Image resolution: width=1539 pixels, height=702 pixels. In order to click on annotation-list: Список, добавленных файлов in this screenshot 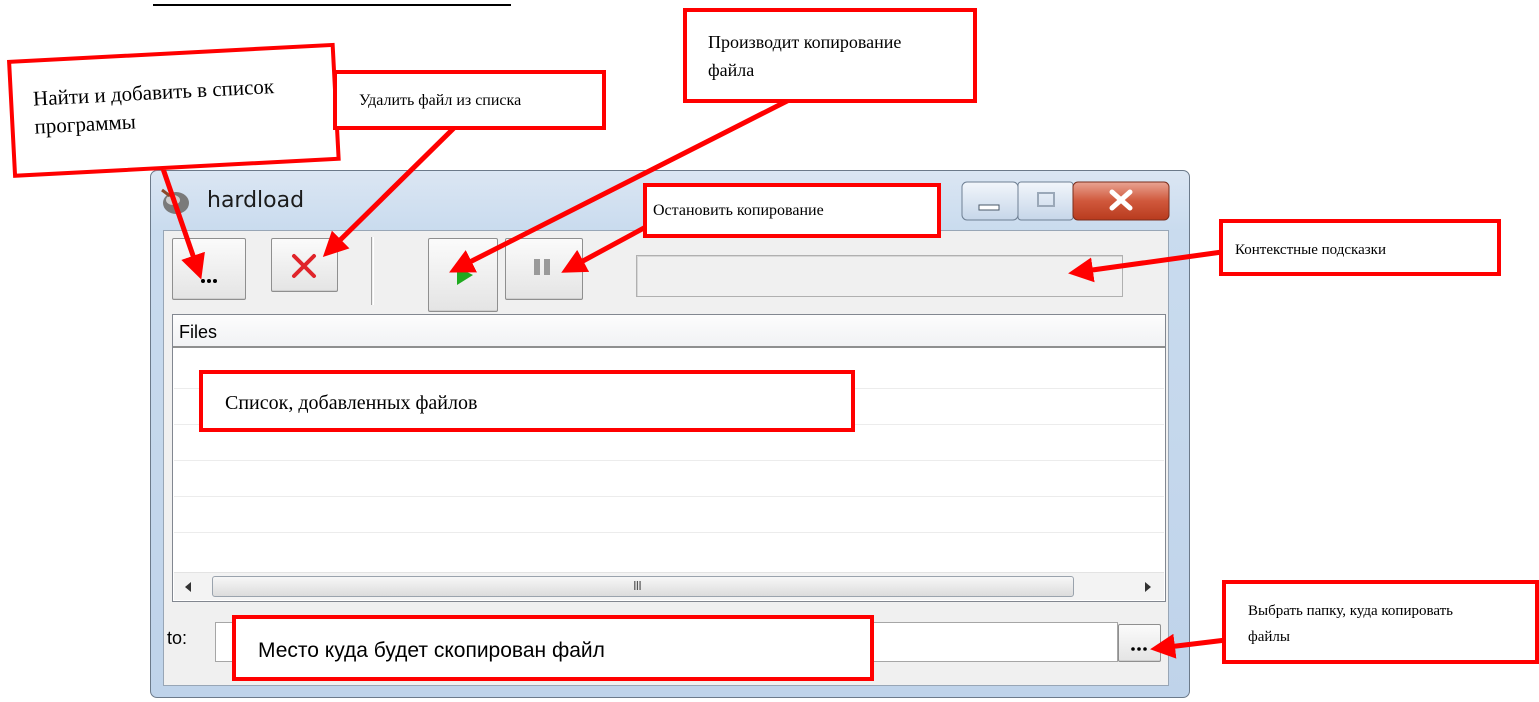, I will do `click(527, 401)`.